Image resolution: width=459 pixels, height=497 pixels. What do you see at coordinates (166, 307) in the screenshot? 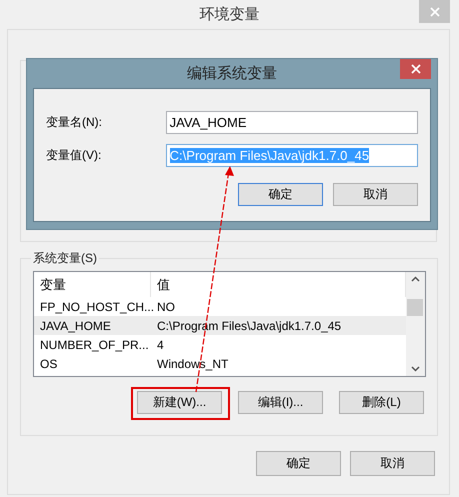
I see `table-cell-text: NO` at bounding box center [166, 307].